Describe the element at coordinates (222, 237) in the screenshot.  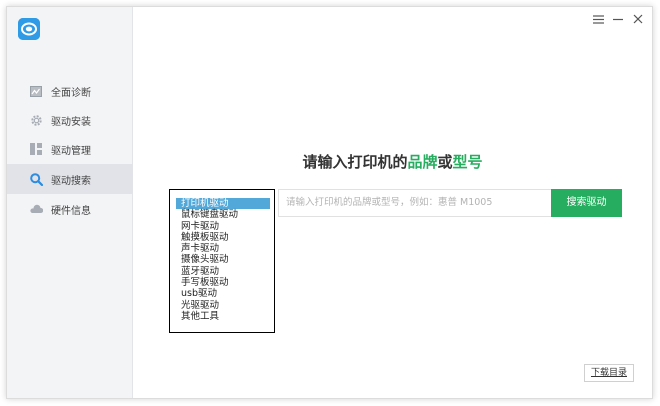
I see `dropdown-option: 触摸板驱动` at that location.